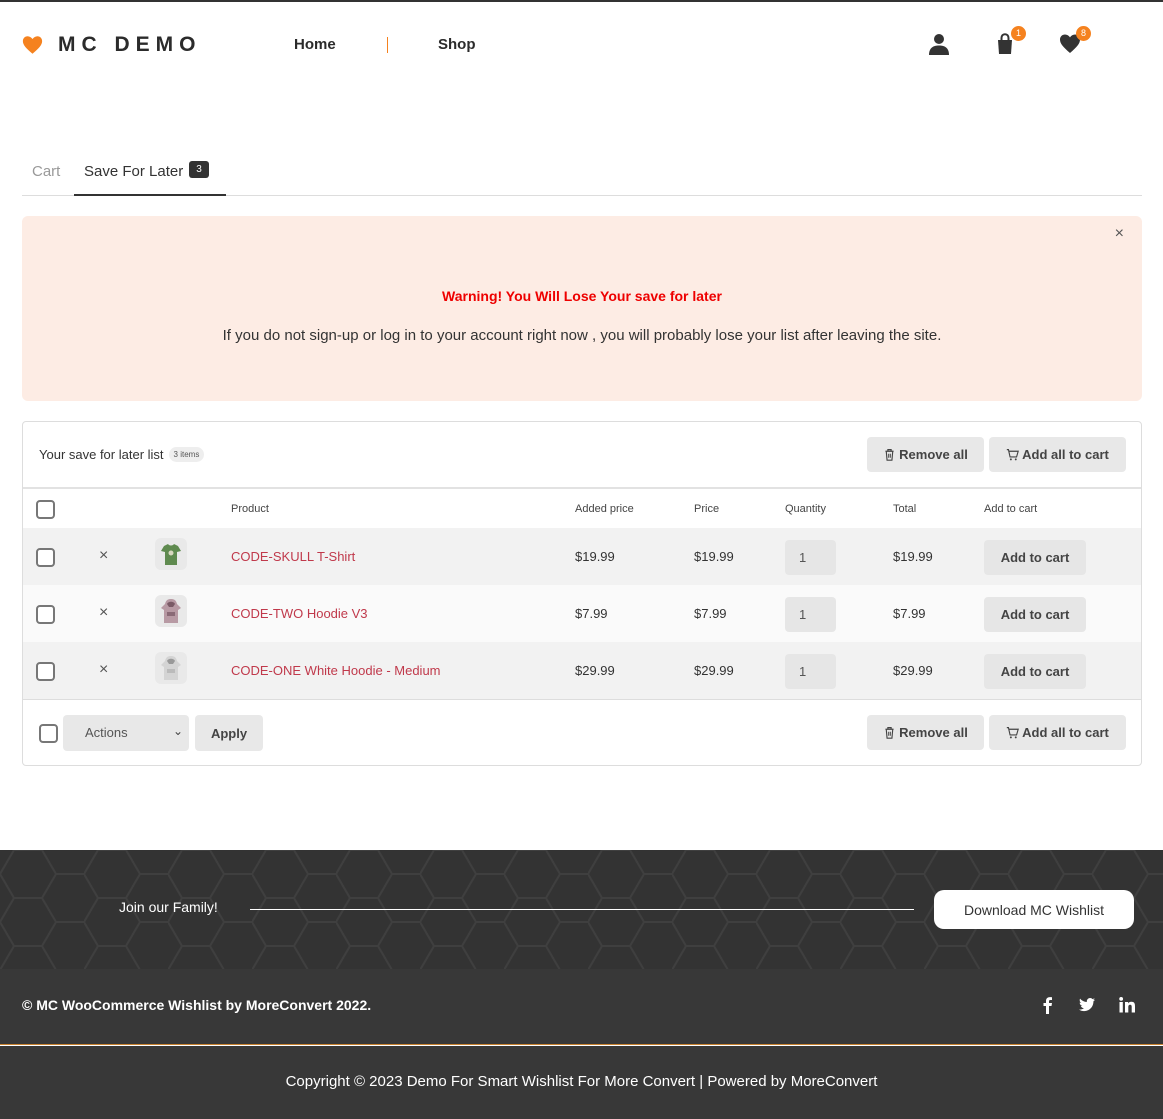  Describe the element at coordinates (199, 169) in the screenshot. I see `tab-count-badge: 3` at that location.